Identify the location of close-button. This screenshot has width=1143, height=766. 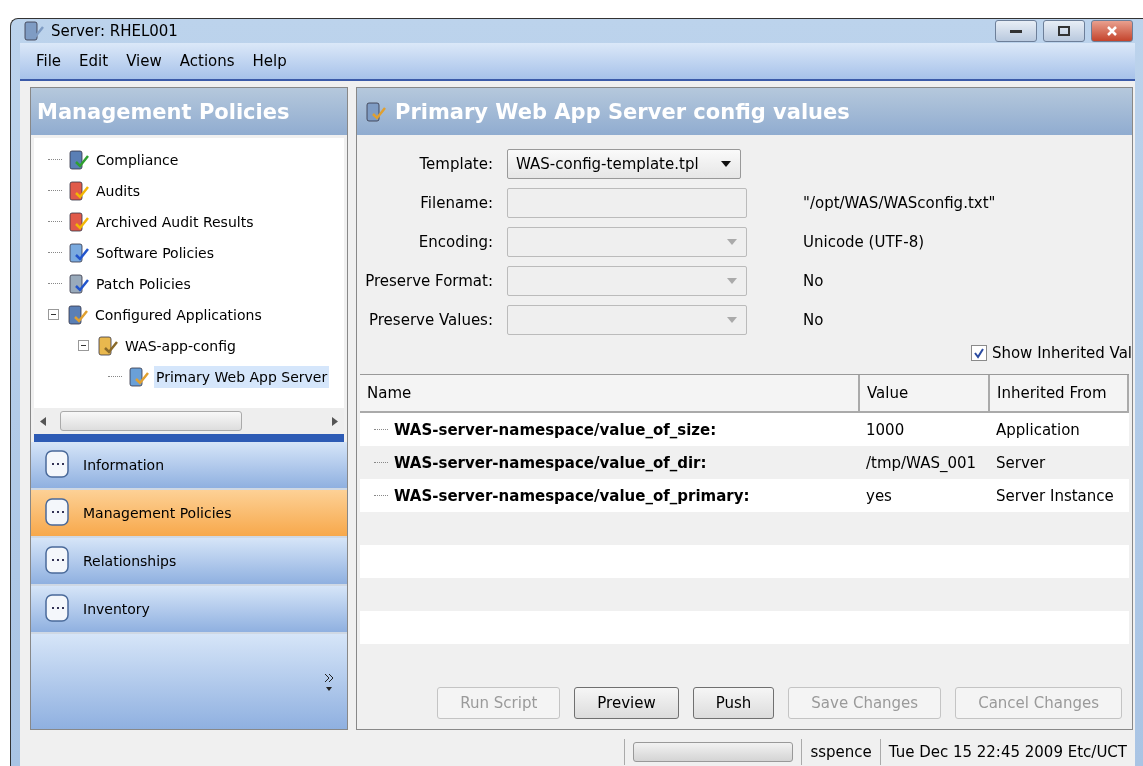
(1112, 31).